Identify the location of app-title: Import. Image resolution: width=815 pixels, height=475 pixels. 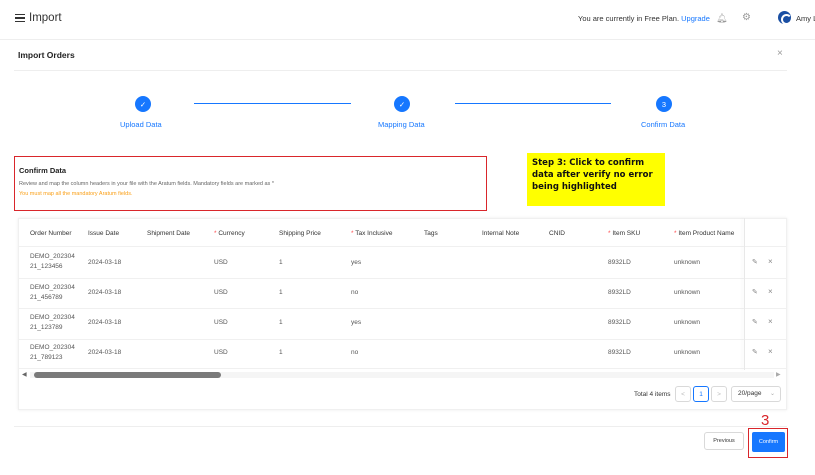
(38, 18).